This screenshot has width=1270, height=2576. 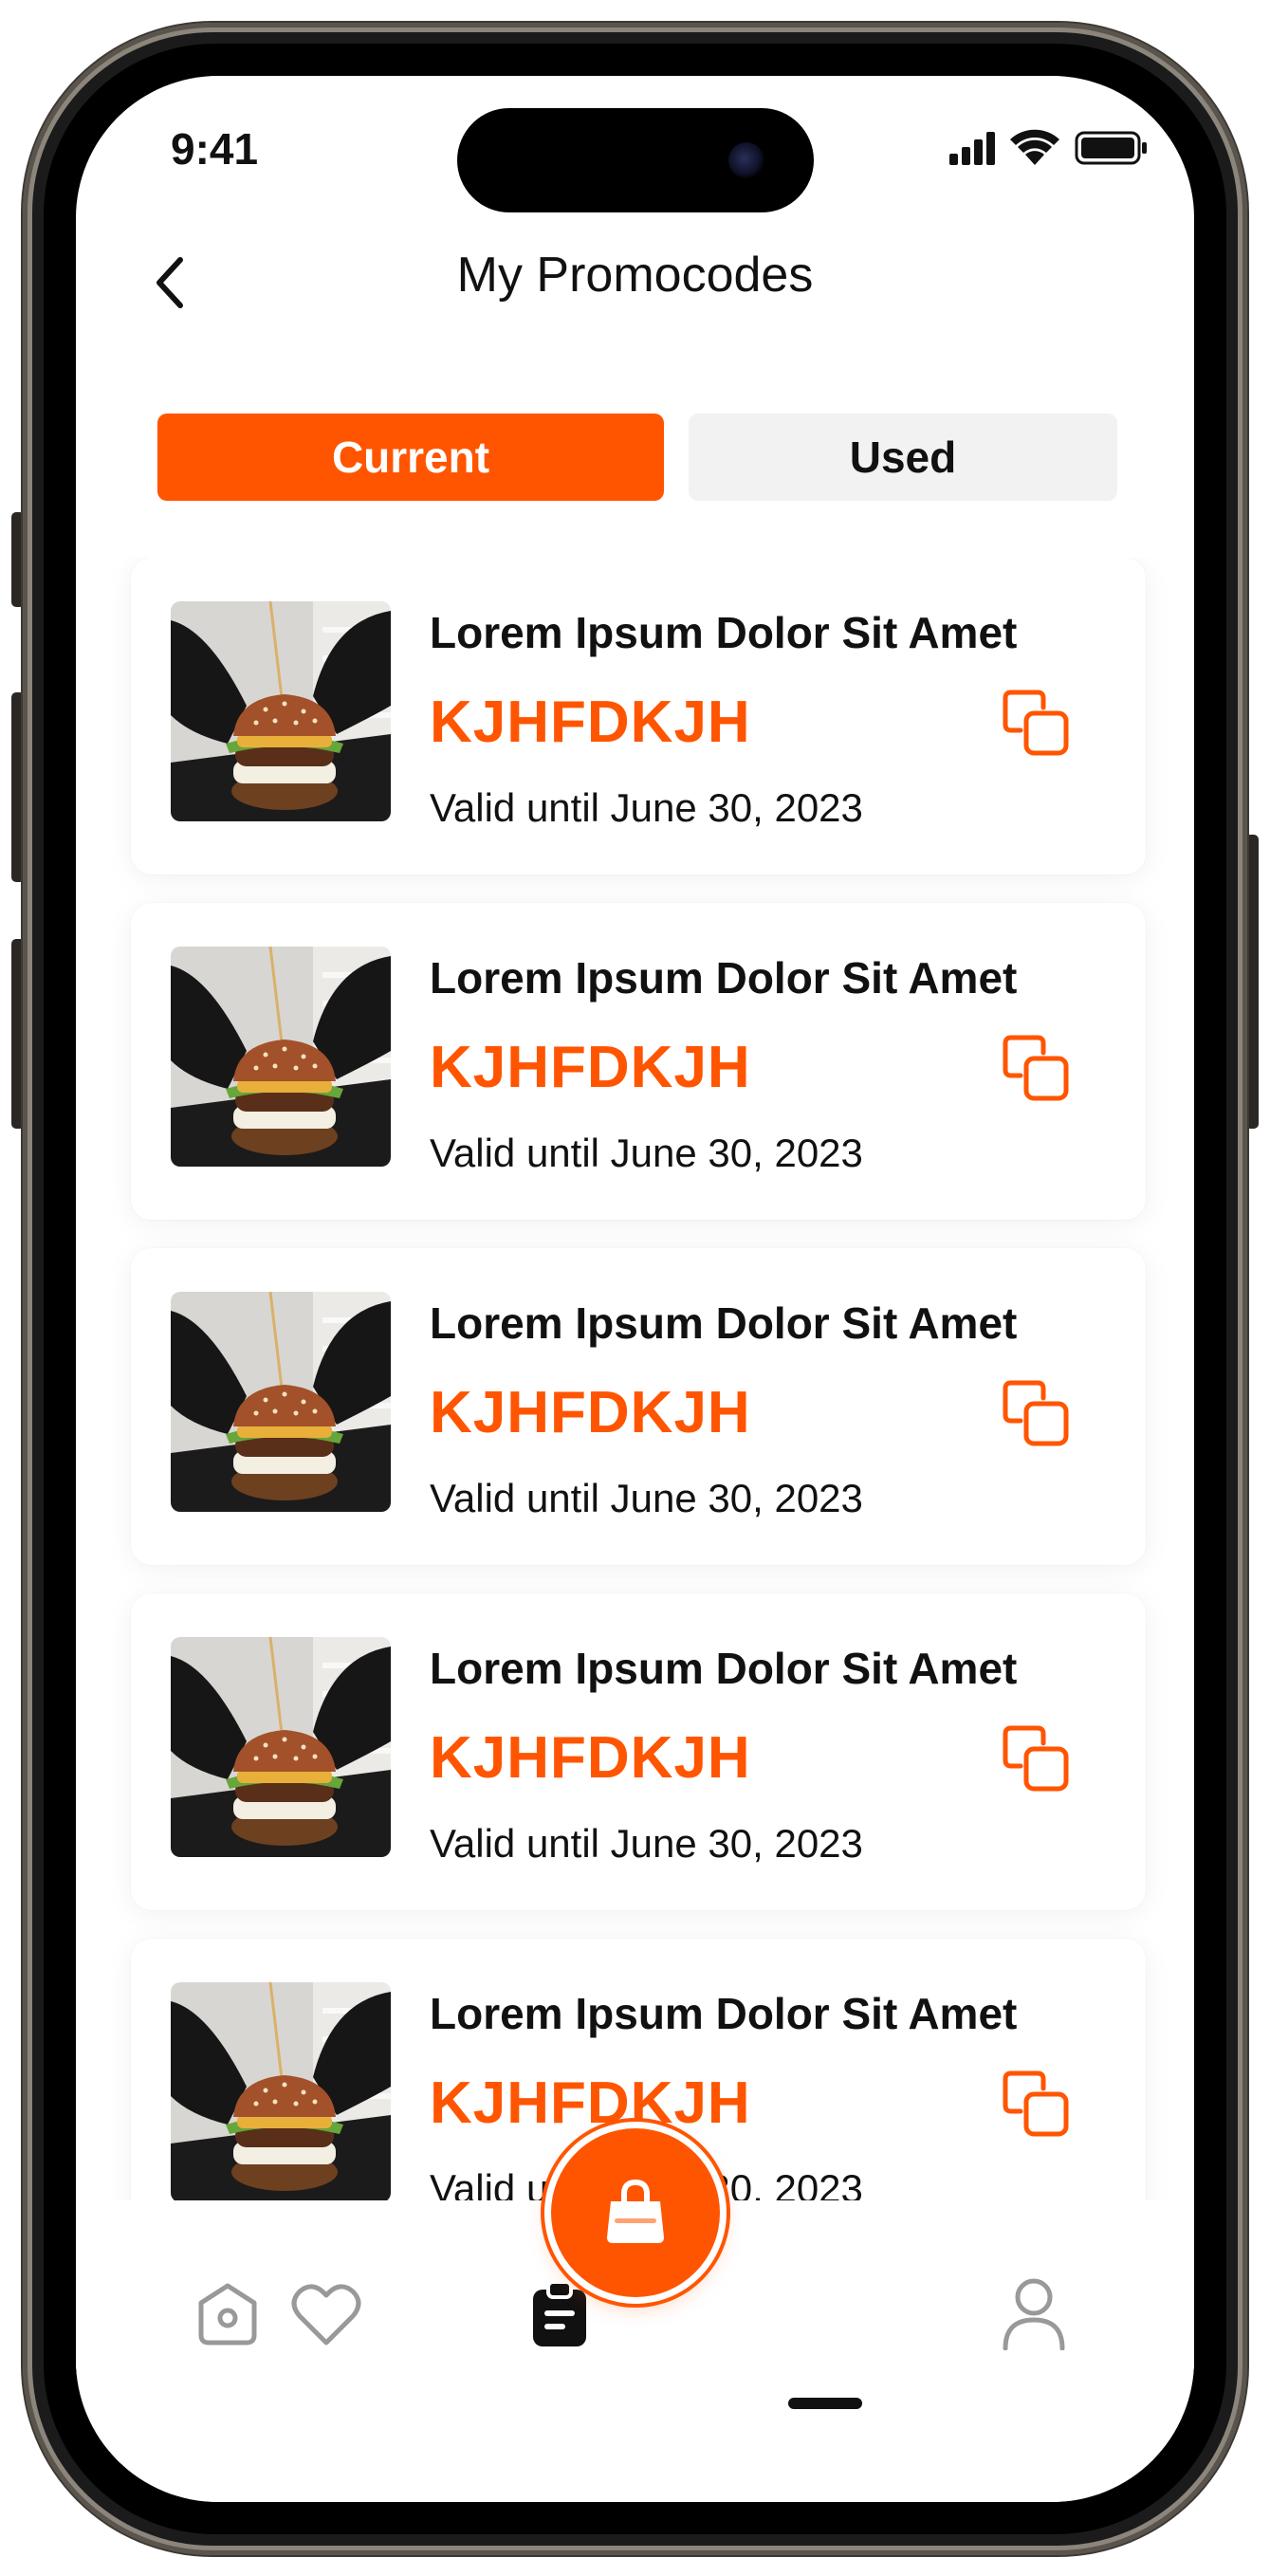 I want to click on status-time: 9:41, so click(x=215, y=149).